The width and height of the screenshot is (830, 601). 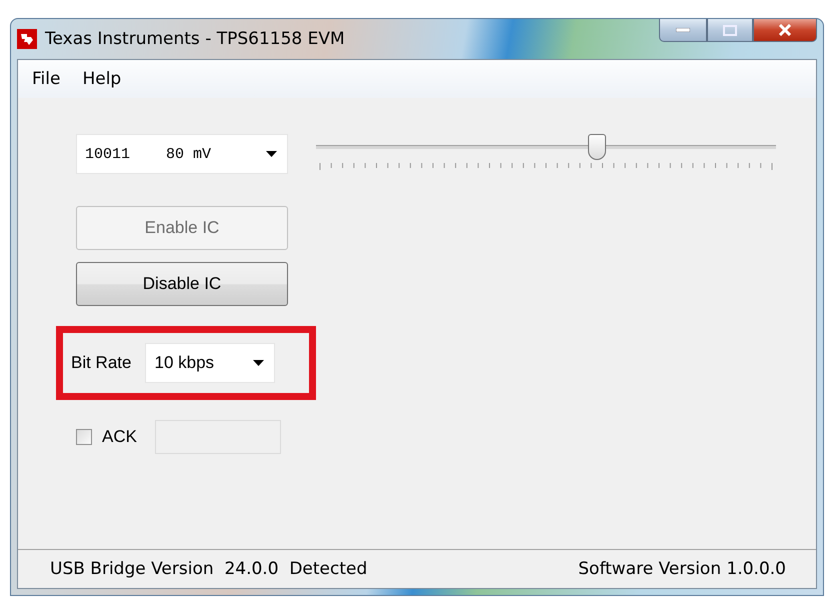 What do you see at coordinates (102, 79) in the screenshot?
I see `menu-item: Help` at bounding box center [102, 79].